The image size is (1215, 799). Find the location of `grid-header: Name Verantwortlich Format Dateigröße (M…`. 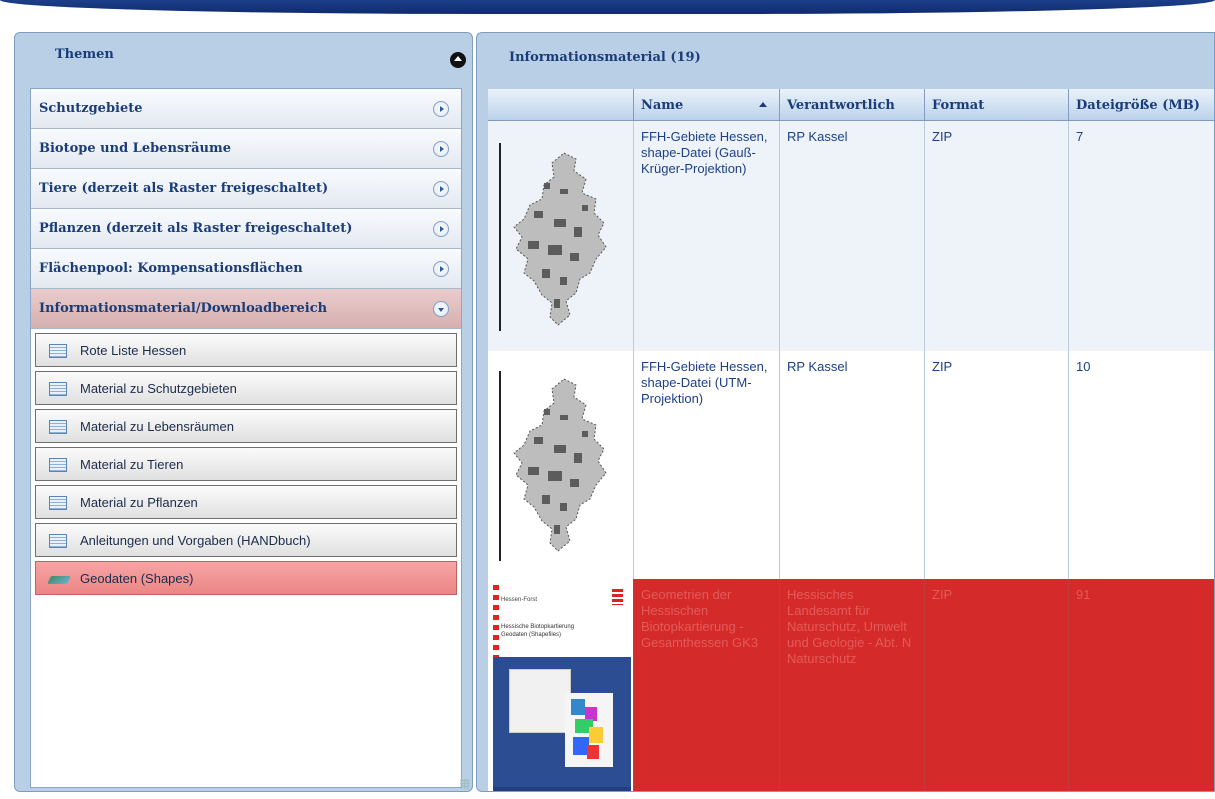

grid-header: Name Verantwortlich Format Dateigröße (M… is located at coordinates (851, 105).